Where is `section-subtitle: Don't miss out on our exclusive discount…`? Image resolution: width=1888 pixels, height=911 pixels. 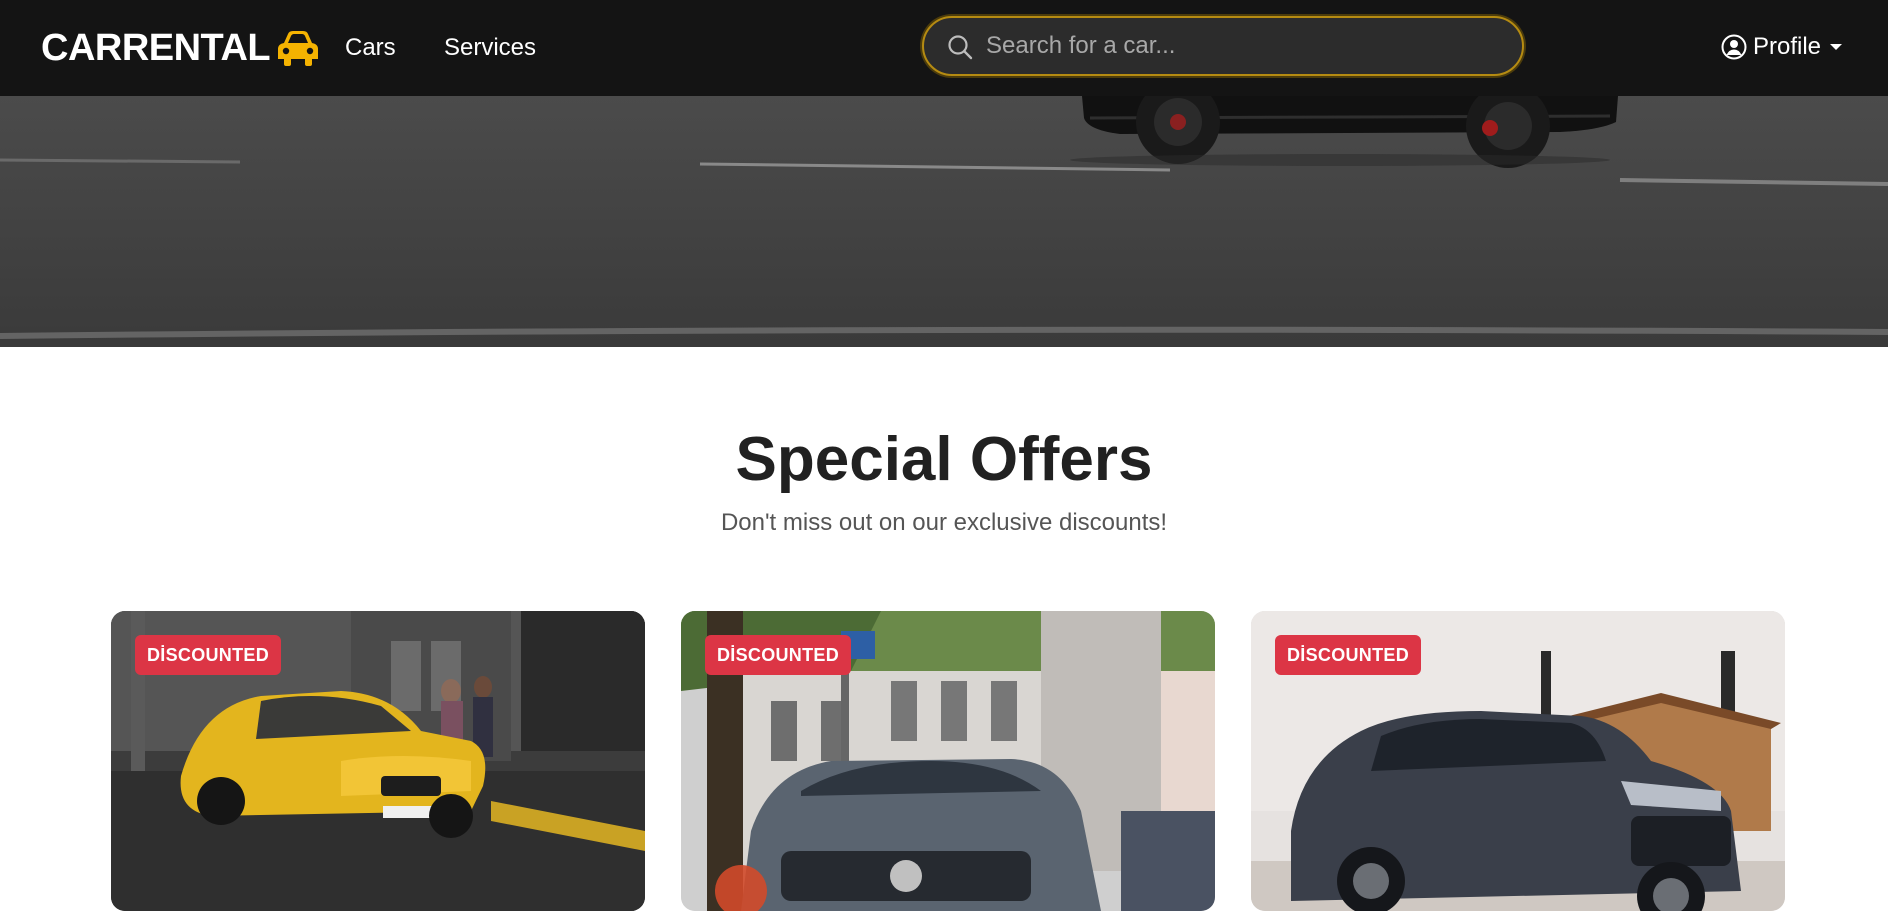 section-subtitle: Don't miss out on our exclusive discount… is located at coordinates (944, 522).